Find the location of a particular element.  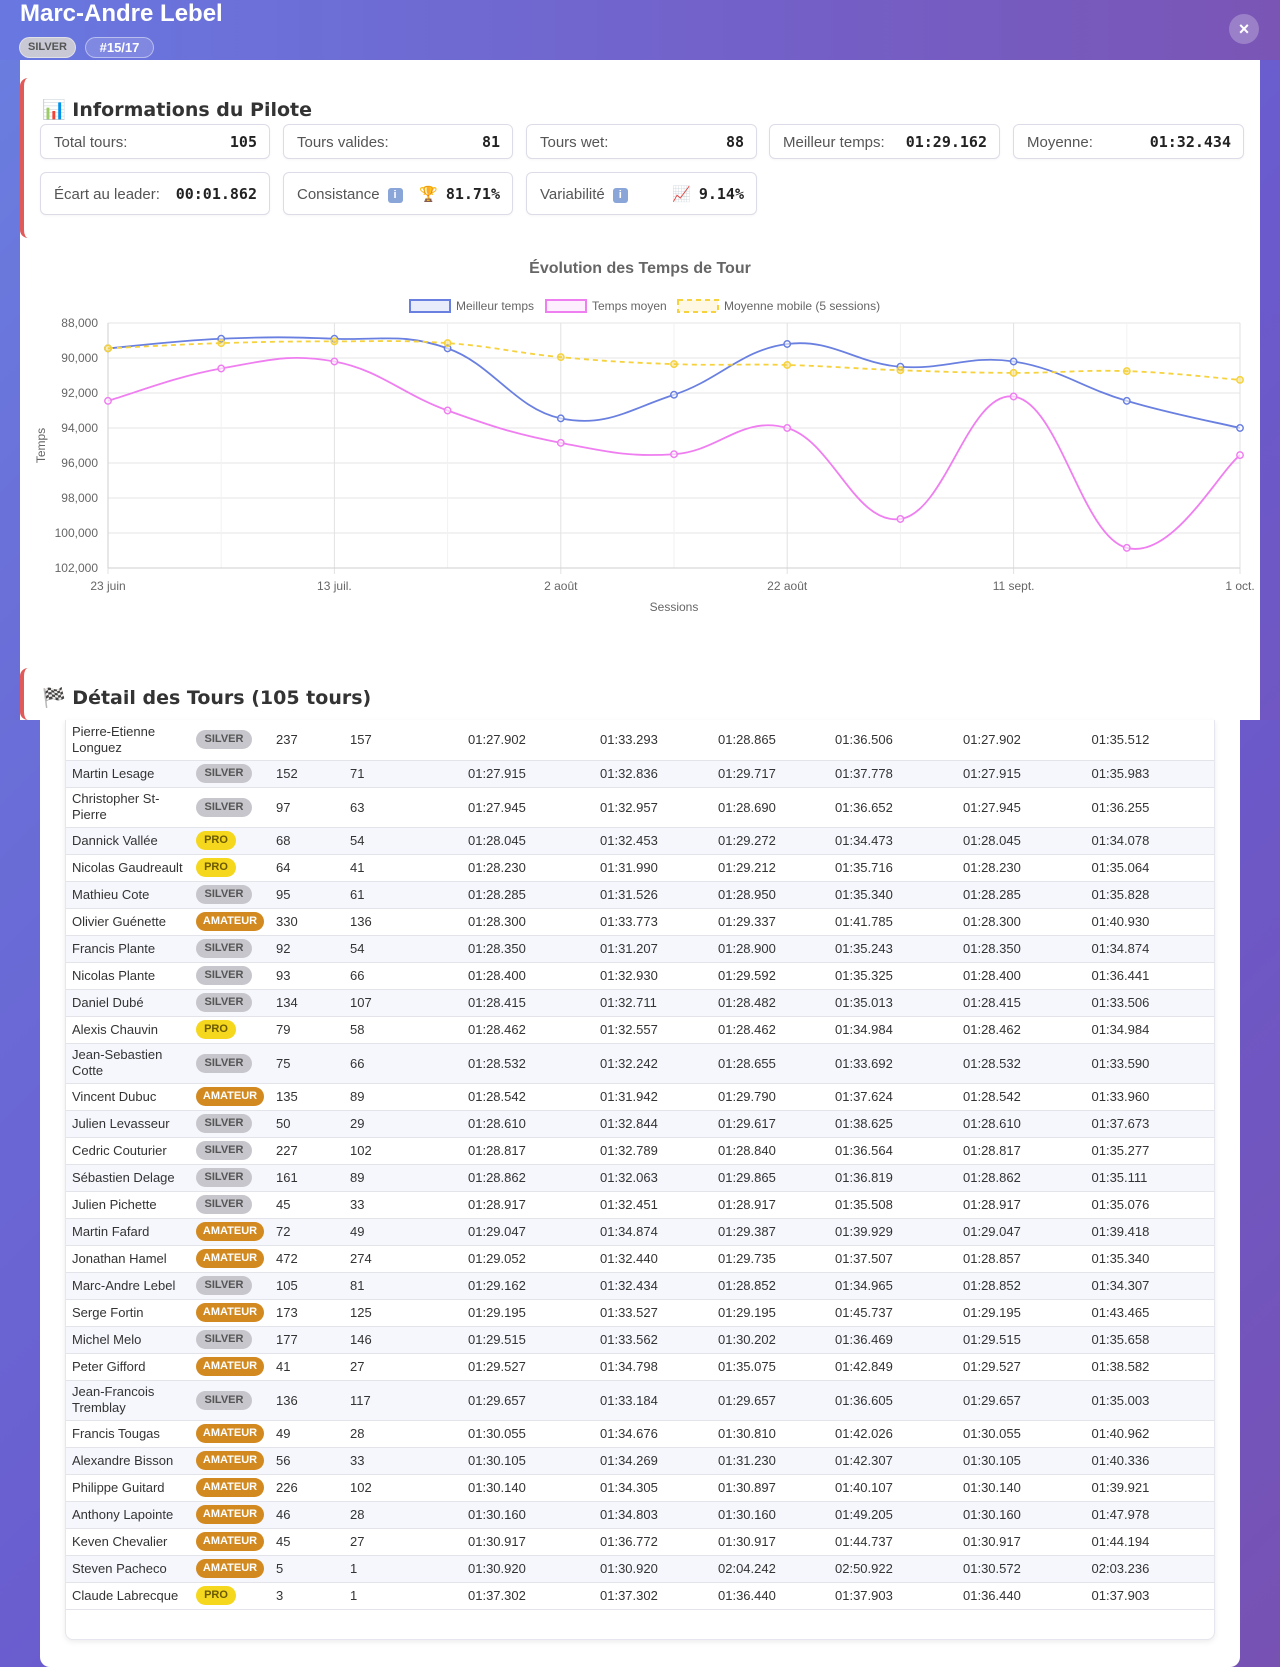

table-cell: 01:29.052 is located at coordinates (528, 1259).